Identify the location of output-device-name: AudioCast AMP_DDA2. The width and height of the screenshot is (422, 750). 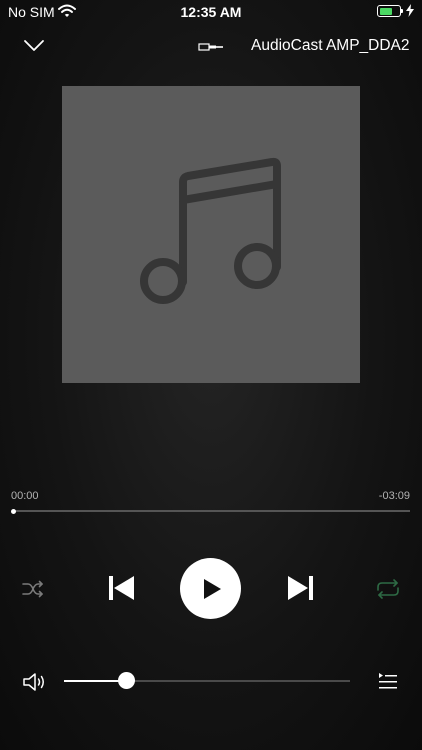
(330, 46).